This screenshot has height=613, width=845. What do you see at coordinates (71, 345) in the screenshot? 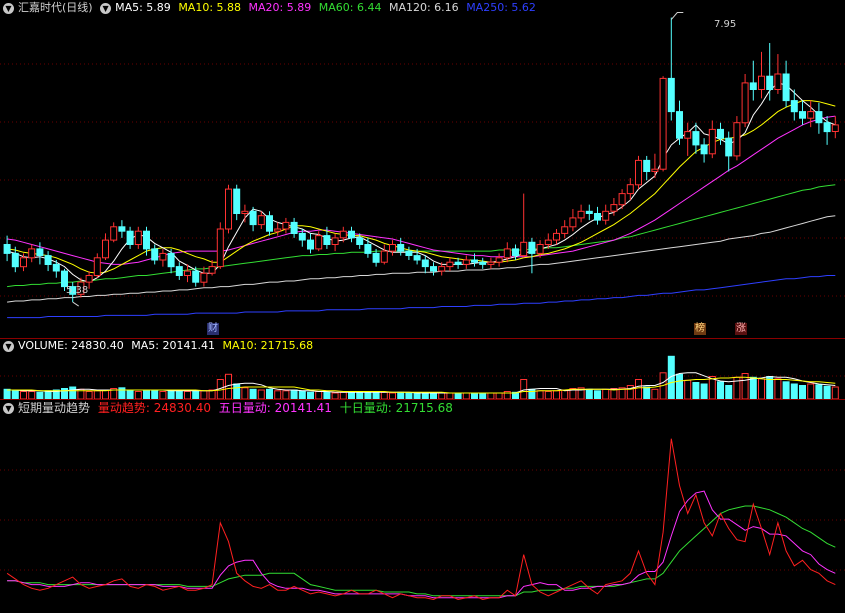
I see `volume-value: VOLUME: 24830.40` at bounding box center [71, 345].